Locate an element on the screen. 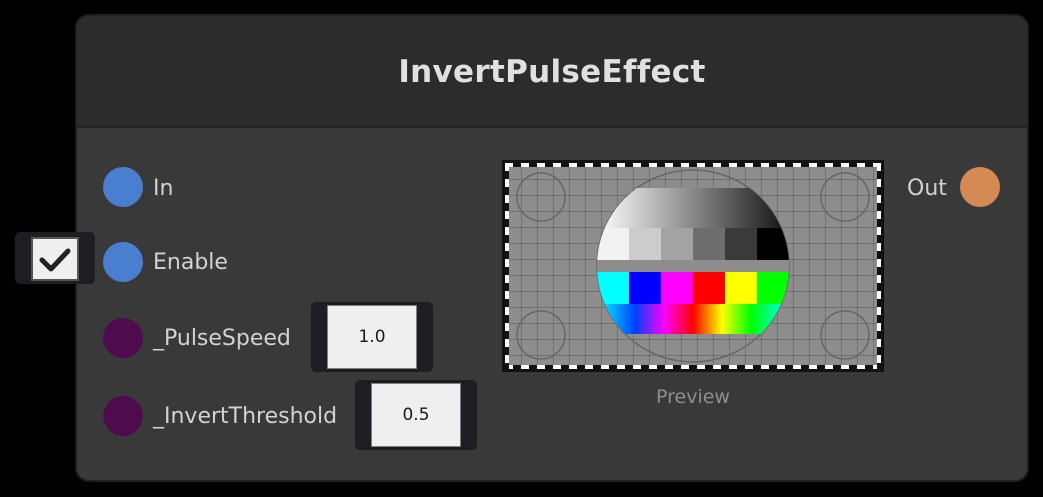  node-title: InvertPulseEffect is located at coordinates (552, 72).